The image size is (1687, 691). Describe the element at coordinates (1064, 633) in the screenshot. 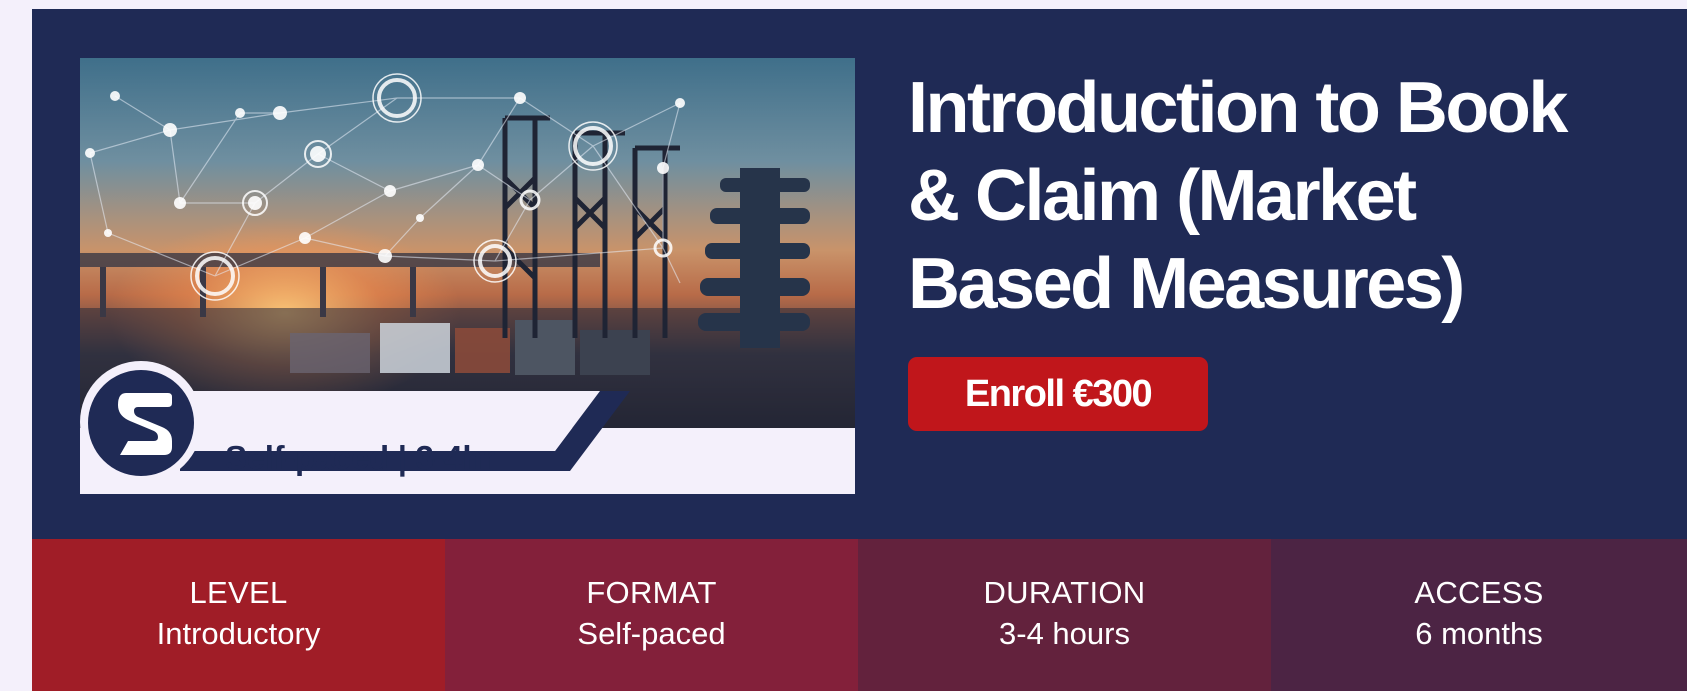

I see `info-duration-value: 3-4 hours` at that location.